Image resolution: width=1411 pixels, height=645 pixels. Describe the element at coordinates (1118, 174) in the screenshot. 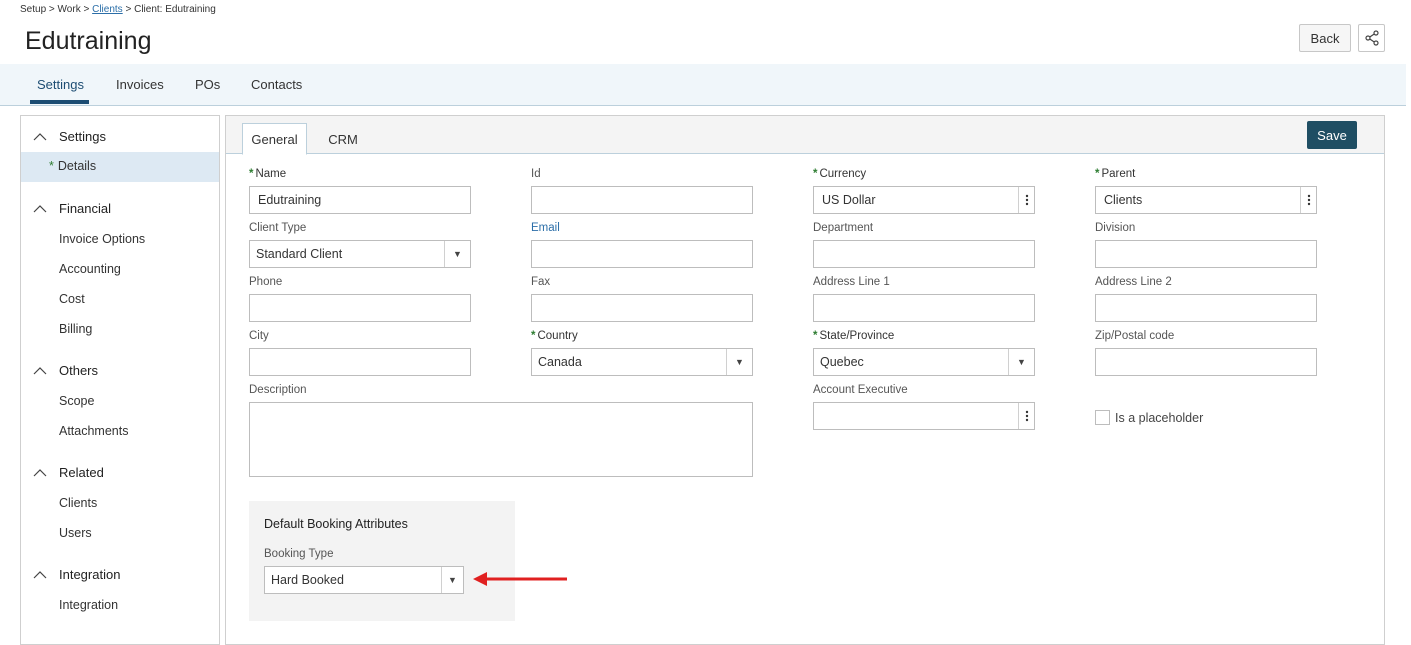

I see `parent-label-text: Parent` at that location.